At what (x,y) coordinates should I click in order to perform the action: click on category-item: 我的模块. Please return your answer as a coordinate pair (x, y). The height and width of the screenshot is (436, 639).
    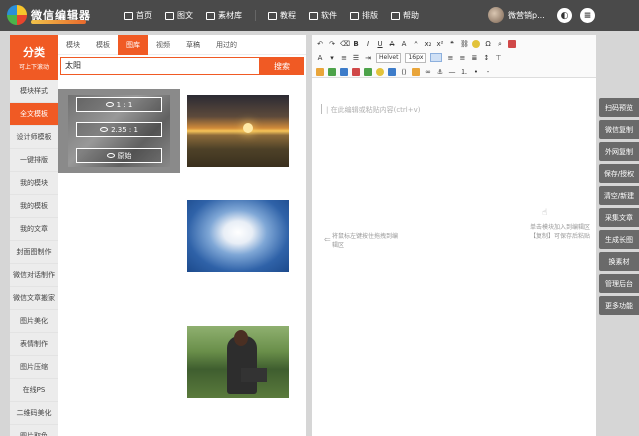
    Looking at the image, I should click on (34, 183).